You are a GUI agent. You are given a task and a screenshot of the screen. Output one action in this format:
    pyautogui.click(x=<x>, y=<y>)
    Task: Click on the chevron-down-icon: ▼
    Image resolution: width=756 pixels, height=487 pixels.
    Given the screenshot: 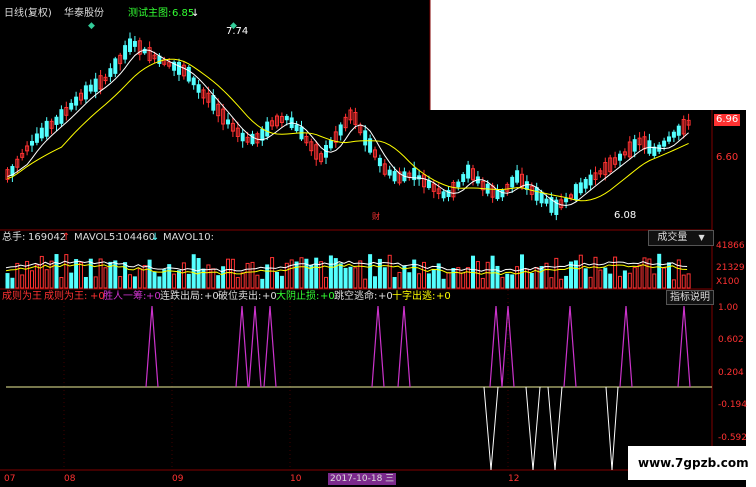 What is the action you would take?
    pyautogui.click(x=701, y=237)
    